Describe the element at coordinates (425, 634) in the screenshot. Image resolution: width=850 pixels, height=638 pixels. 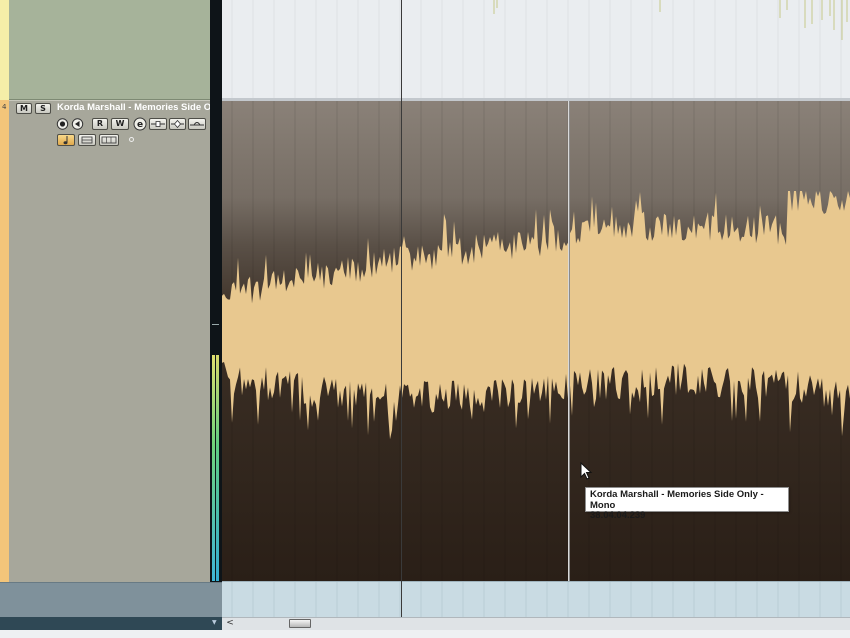
I see `window-bottom-edge` at that location.